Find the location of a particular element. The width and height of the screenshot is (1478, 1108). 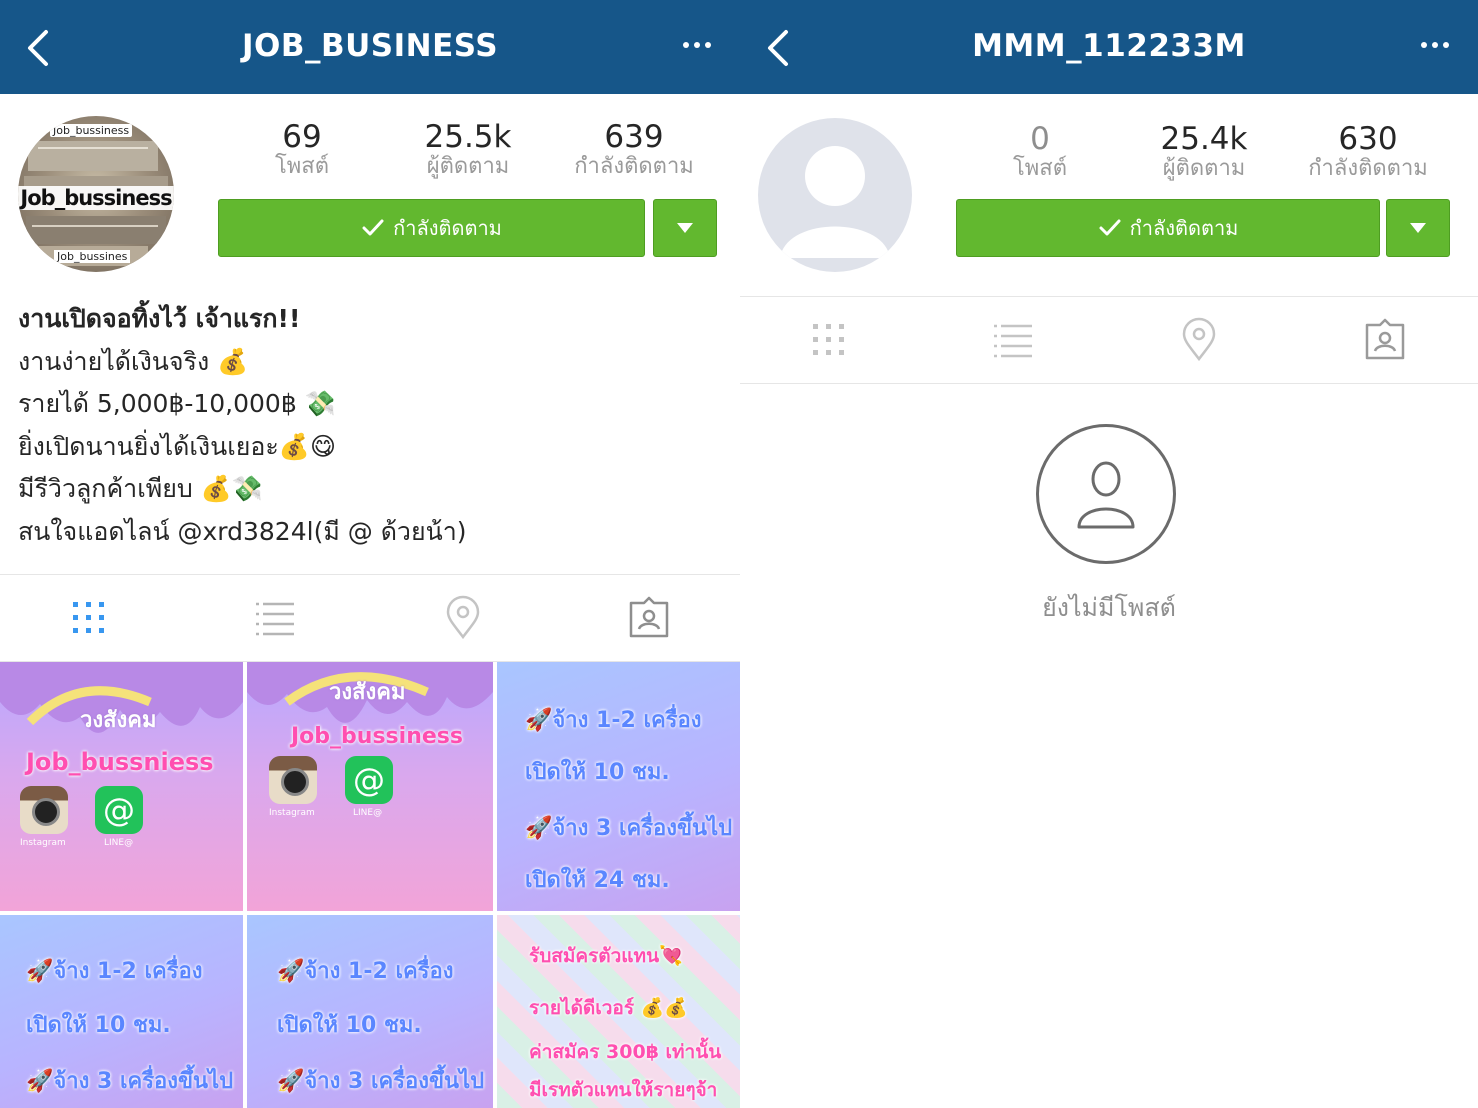

no-posts-message: ยังไม่มีโพสต์ is located at coordinates (1109, 607).